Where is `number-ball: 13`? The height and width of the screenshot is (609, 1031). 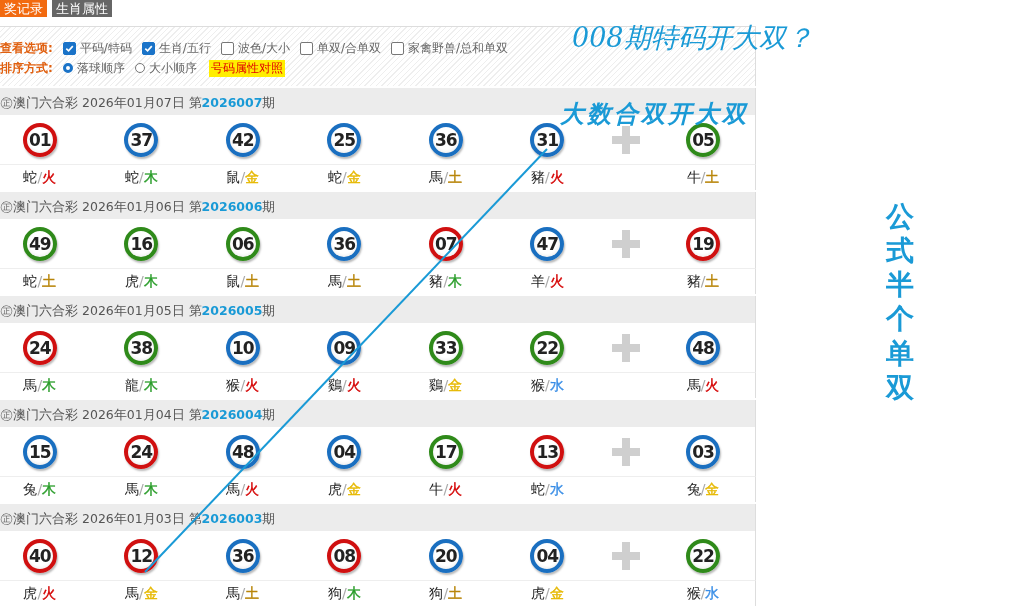 number-ball: 13 is located at coordinates (547, 451).